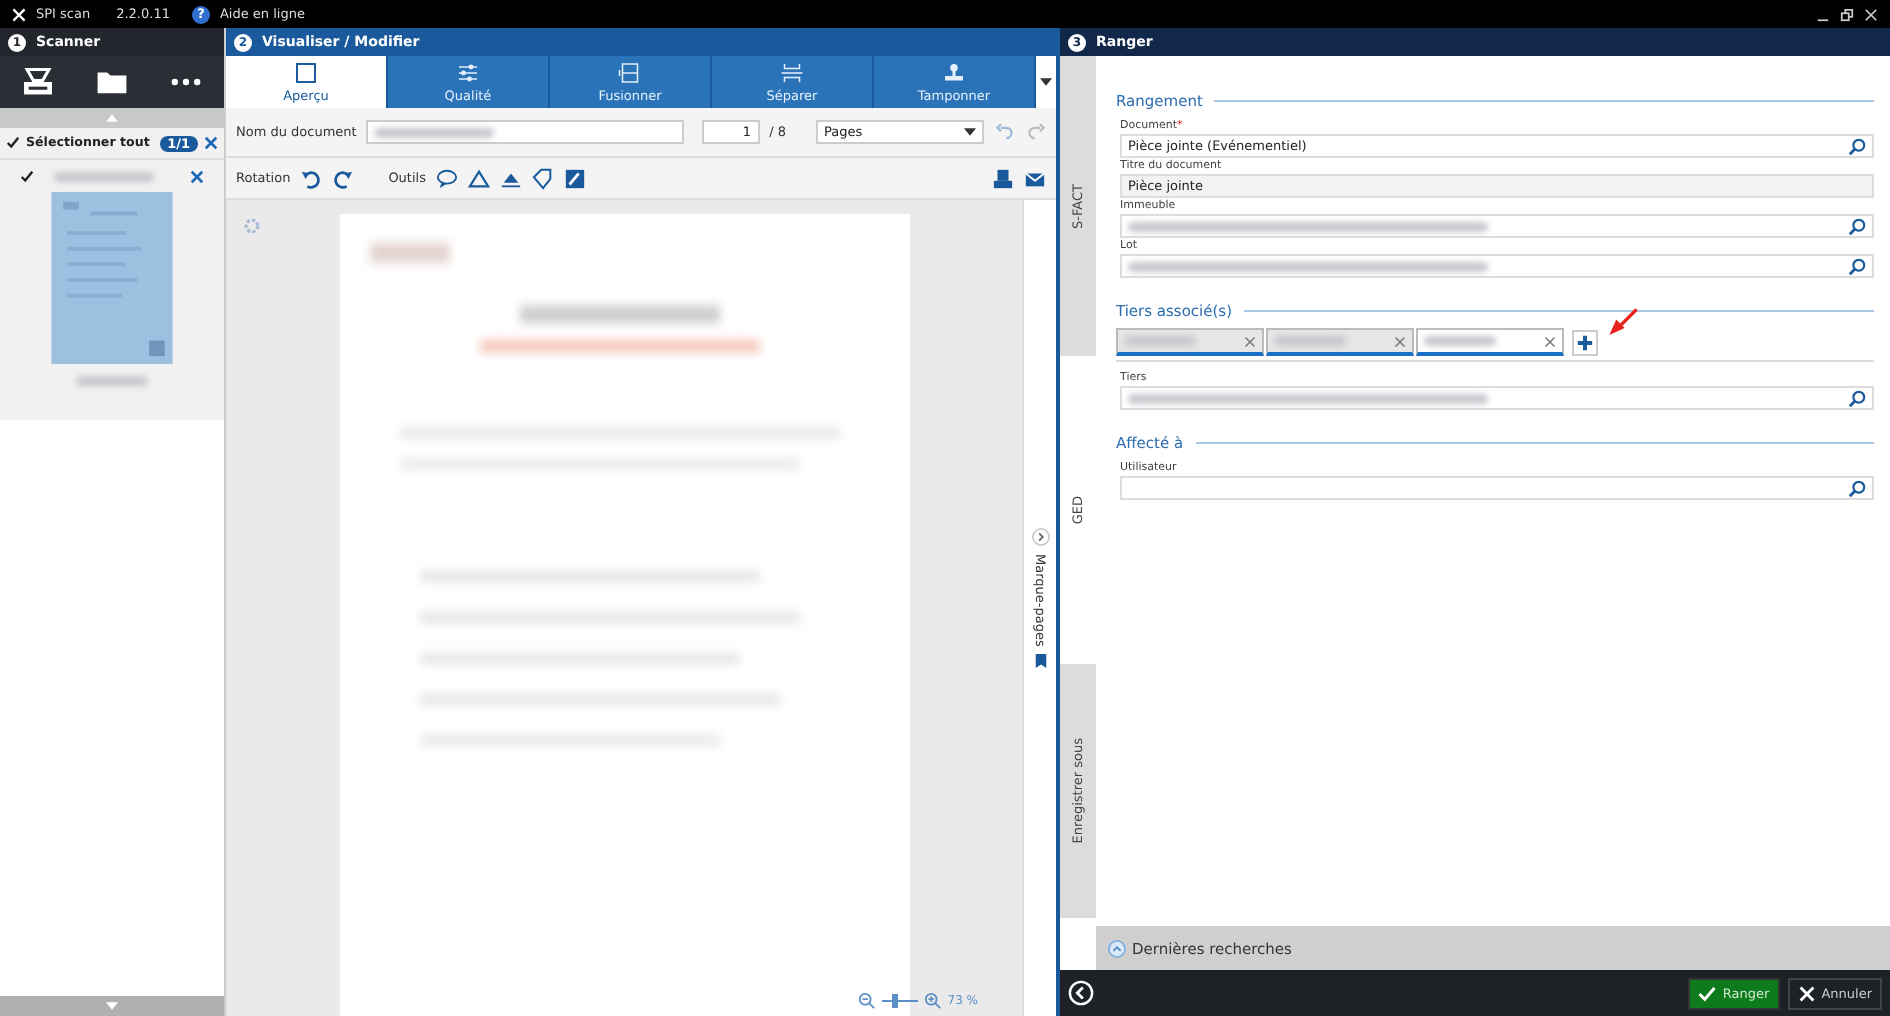  What do you see at coordinates (468, 72) in the screenshot?
I see `sliders-icon` at bounding box center [468, 72].